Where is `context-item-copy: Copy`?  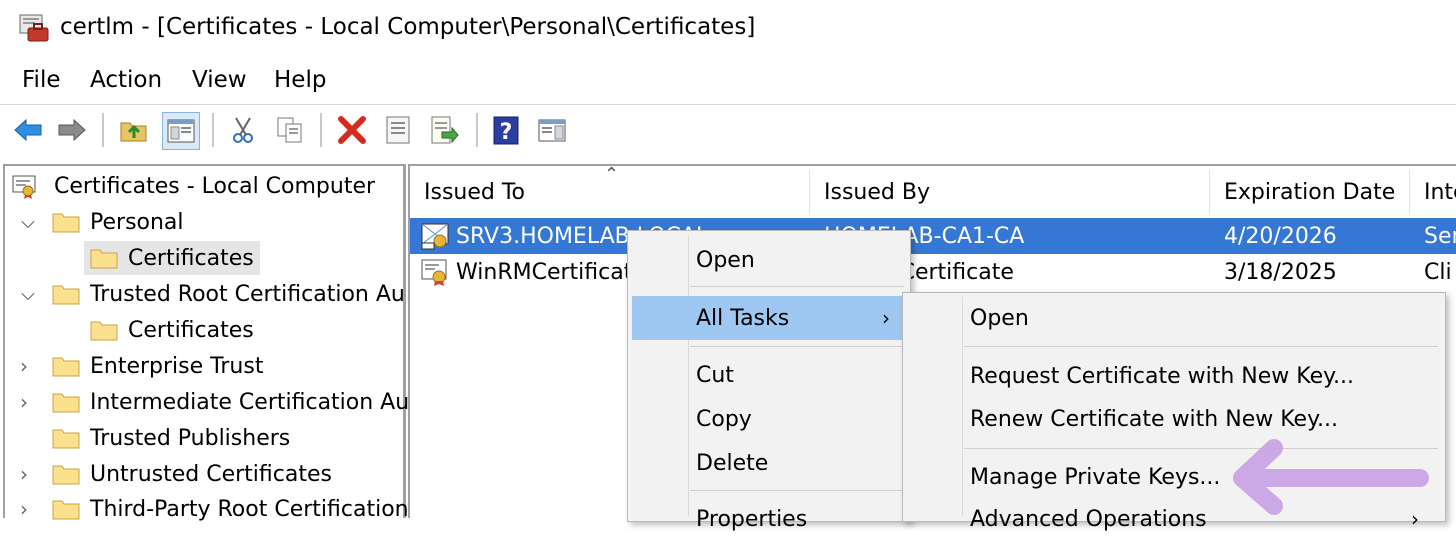
context-item-copy: Copy is located at coordinates (768, 419).